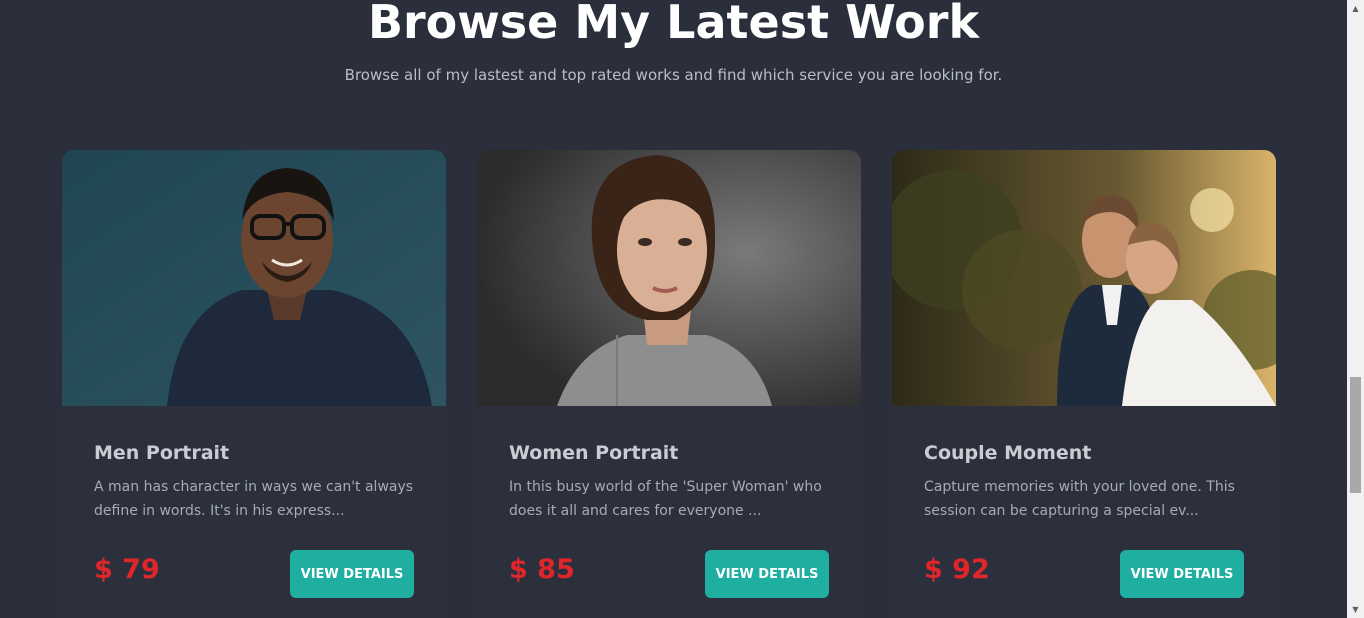  What do you see at coordinates (254, 278) in the screenshot?
I see `man-portrait-photo` at bounding box center [254, 278].